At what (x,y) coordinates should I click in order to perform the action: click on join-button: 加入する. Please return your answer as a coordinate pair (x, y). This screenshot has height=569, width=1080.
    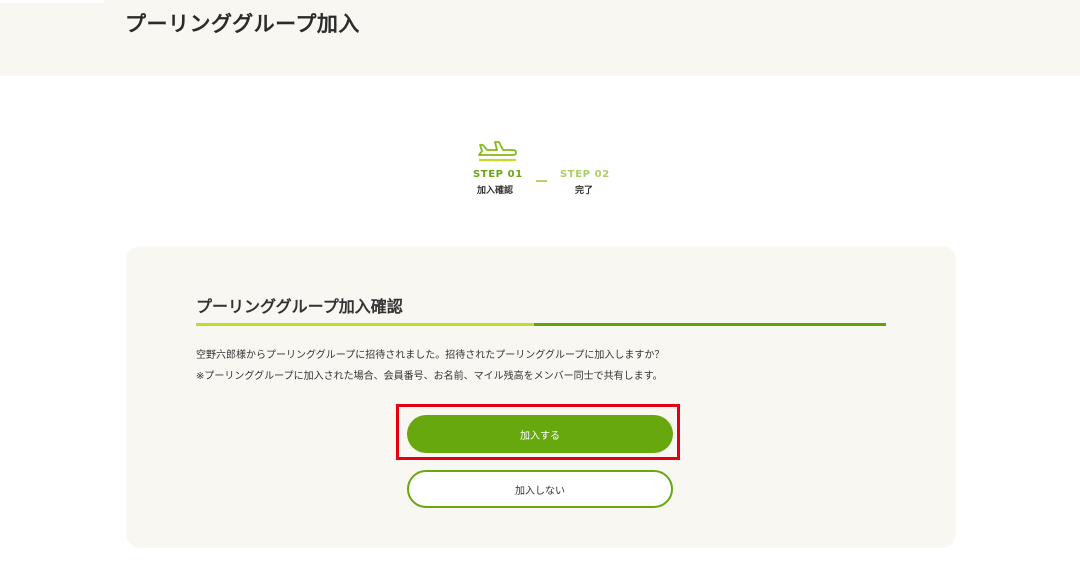
    Looking at the image, I should click on (540, 434).